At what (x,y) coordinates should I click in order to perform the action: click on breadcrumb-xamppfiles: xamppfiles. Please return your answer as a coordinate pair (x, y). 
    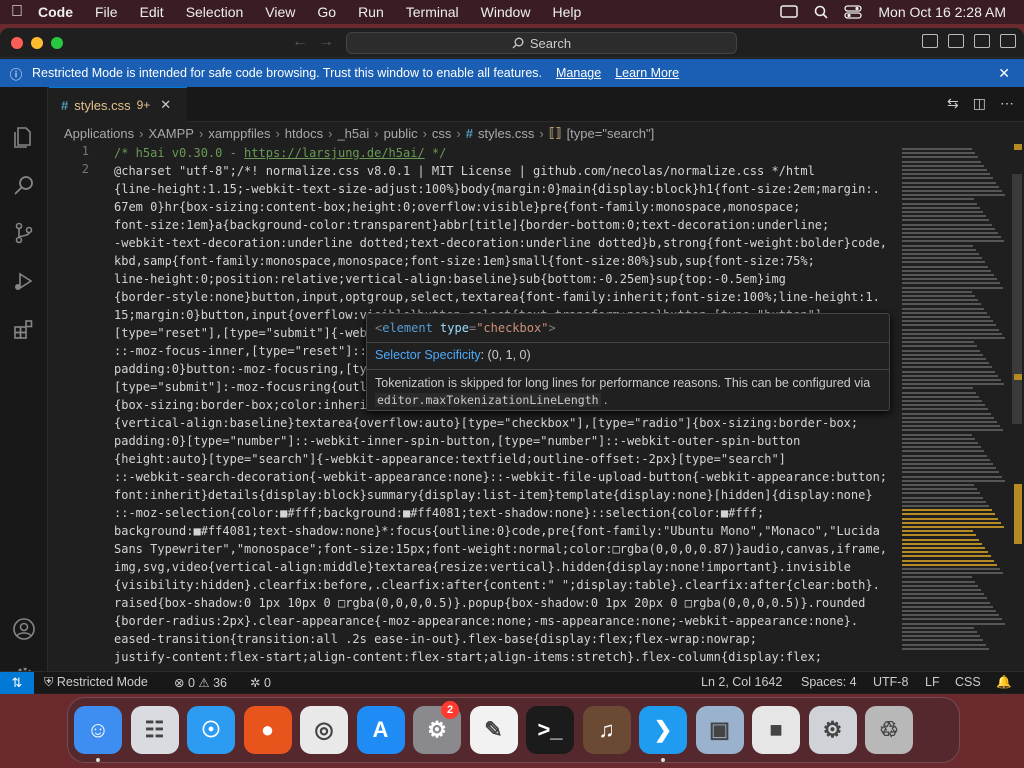
    Looking at the image, I should click on (239, 133).